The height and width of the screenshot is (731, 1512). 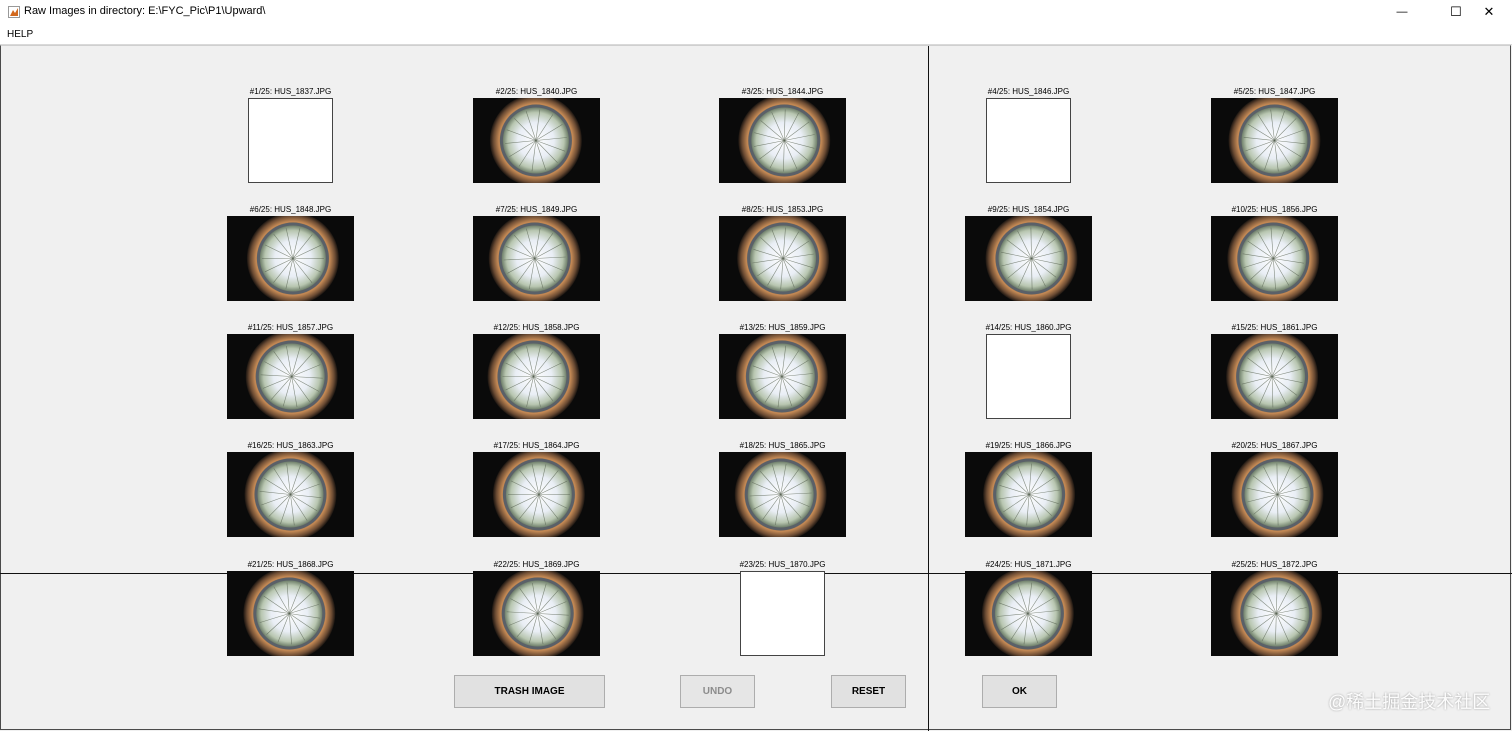 I want to click on image-label: #11/25: HUS_1857.JPG, so click(x=290, y=327).